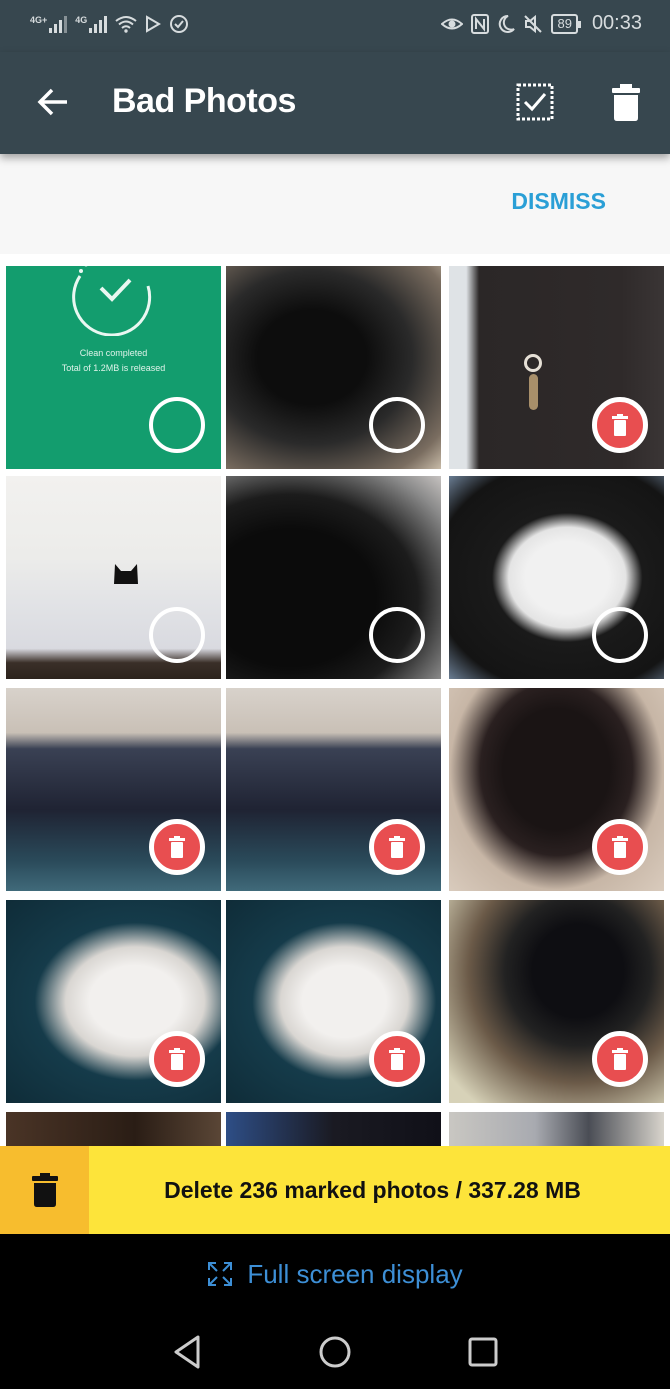 This screenshot has width=670, height=1389. What do you see at coordinates (480, 23) in the screenshot?
I see `nfc-icon` at bounding box center [480, 23].